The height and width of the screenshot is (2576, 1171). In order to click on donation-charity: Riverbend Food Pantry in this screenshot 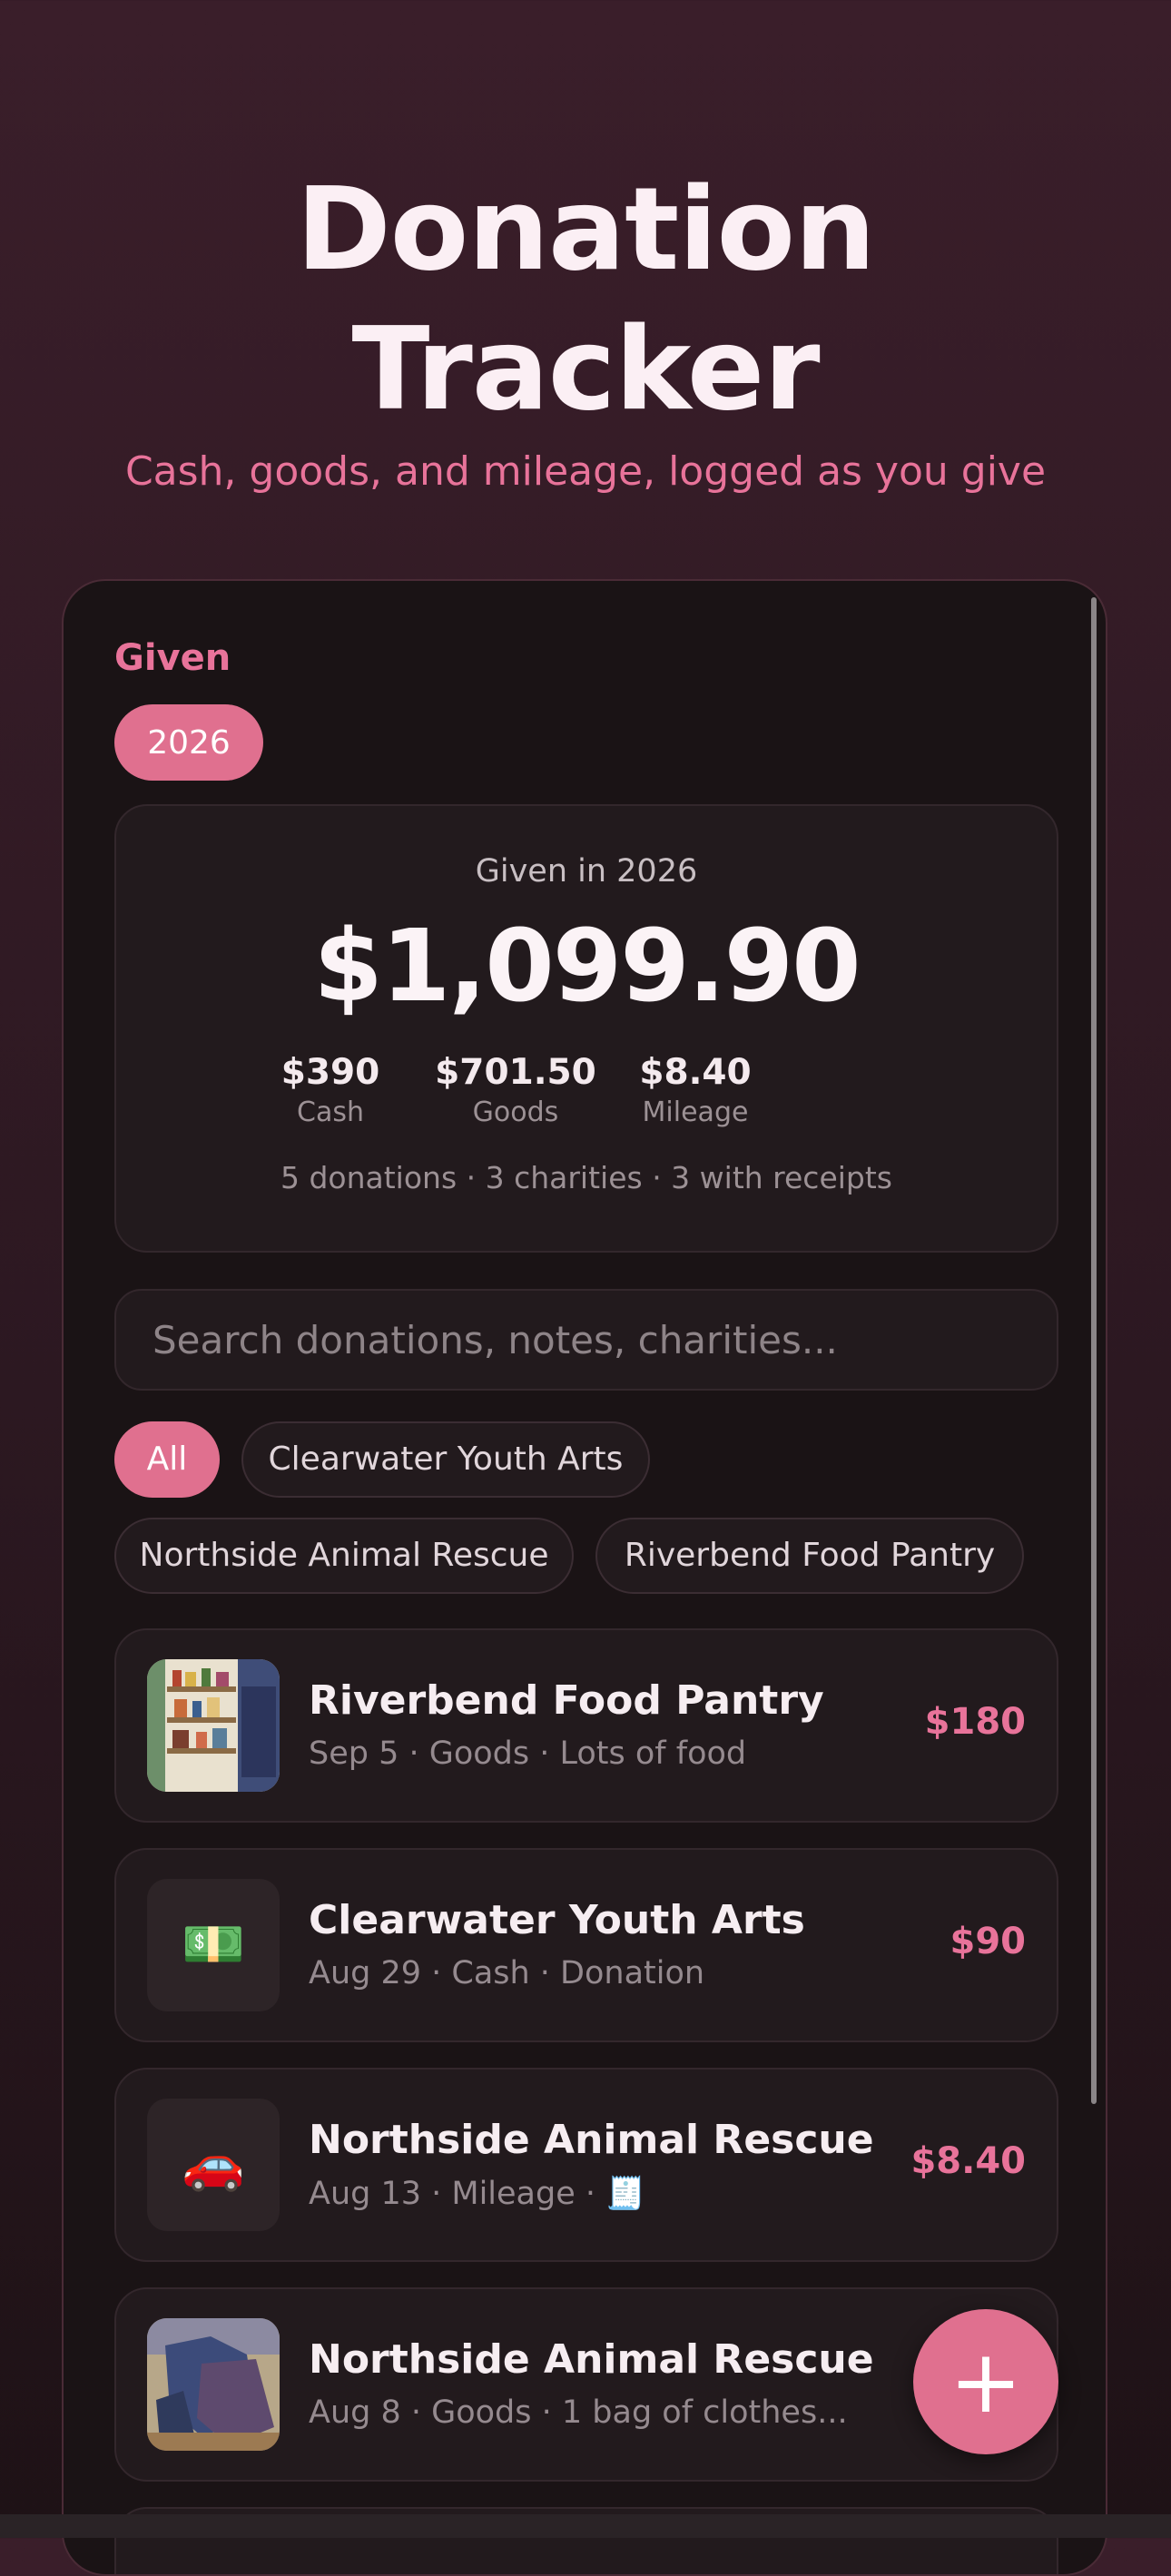, I will do `click(567, 1700)`.